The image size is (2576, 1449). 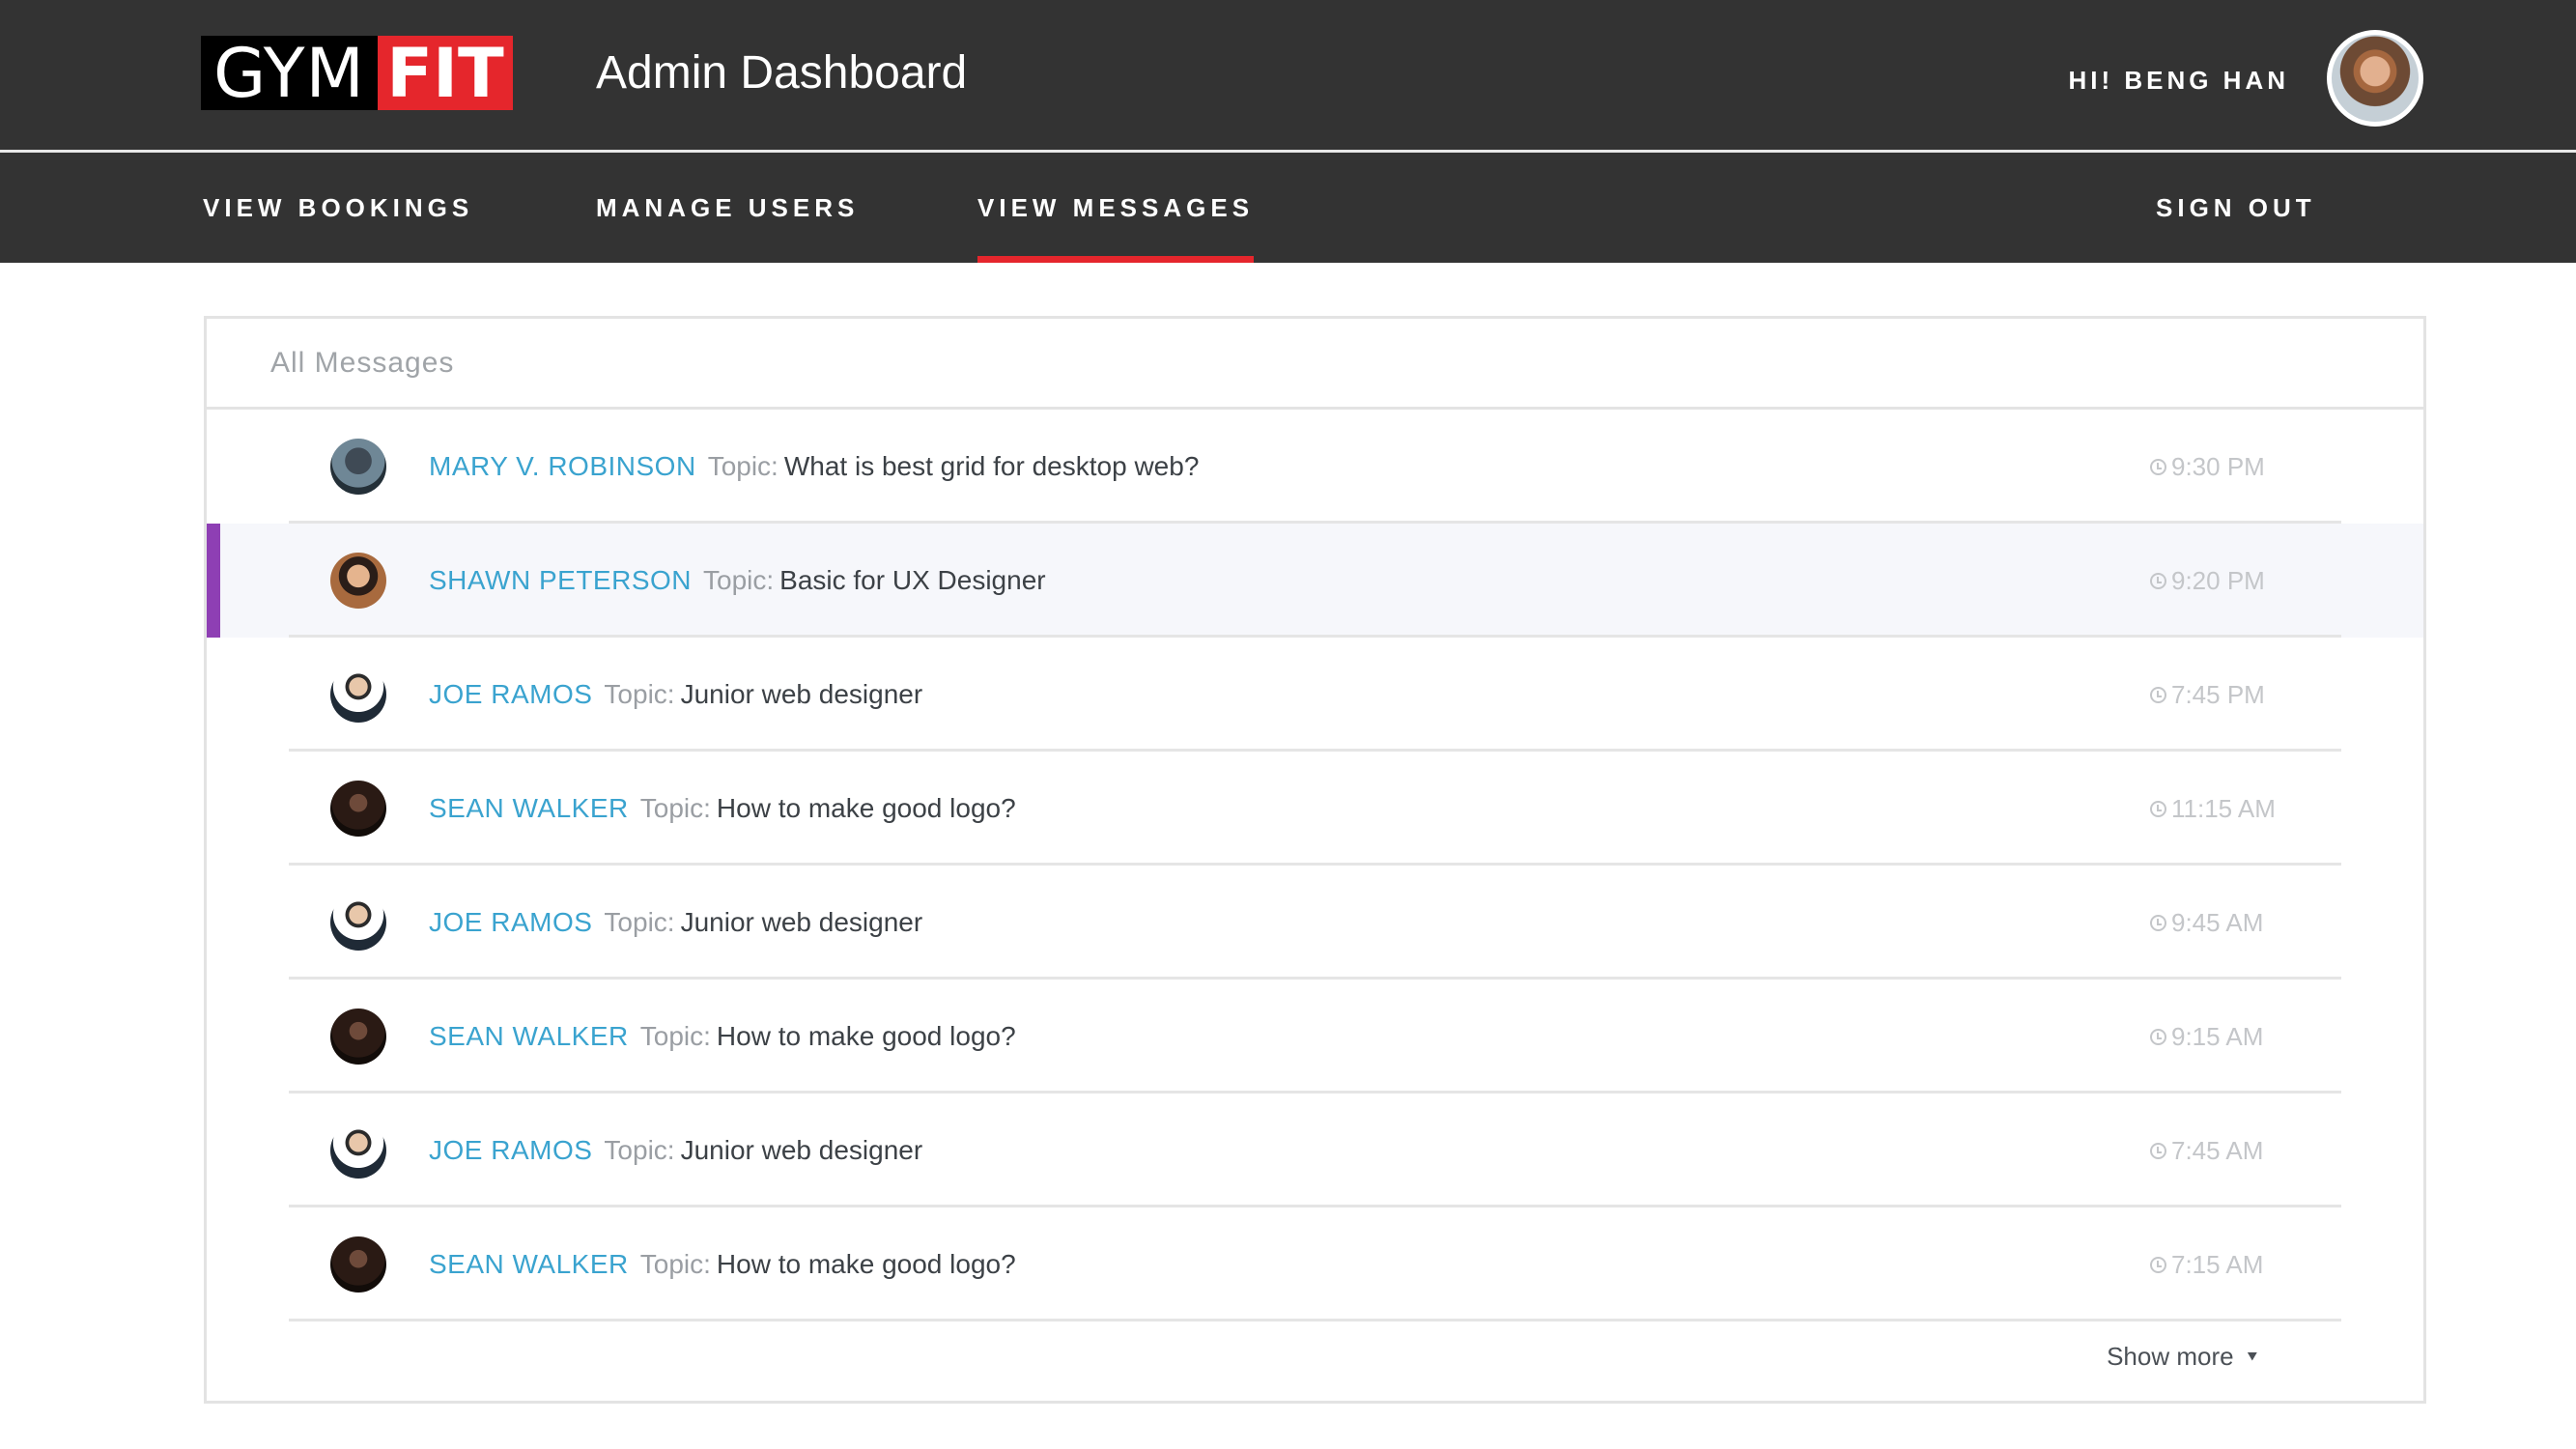 I want to click on user-avatar, so click(x=2375, y=78).